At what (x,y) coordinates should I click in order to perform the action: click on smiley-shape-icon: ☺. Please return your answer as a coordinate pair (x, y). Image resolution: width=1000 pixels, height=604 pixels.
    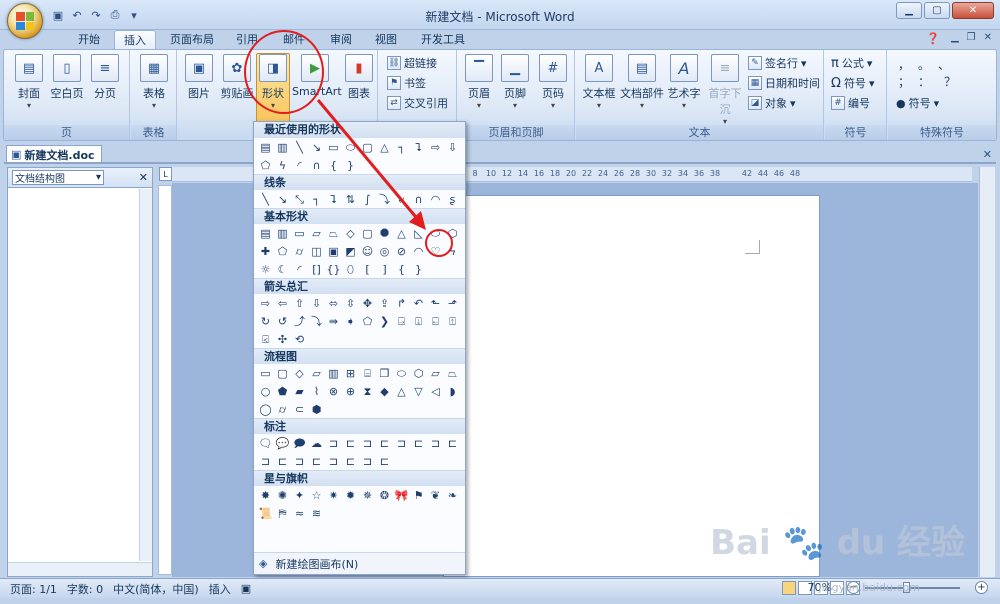
    Looking at the image, I should click on (367, 251).